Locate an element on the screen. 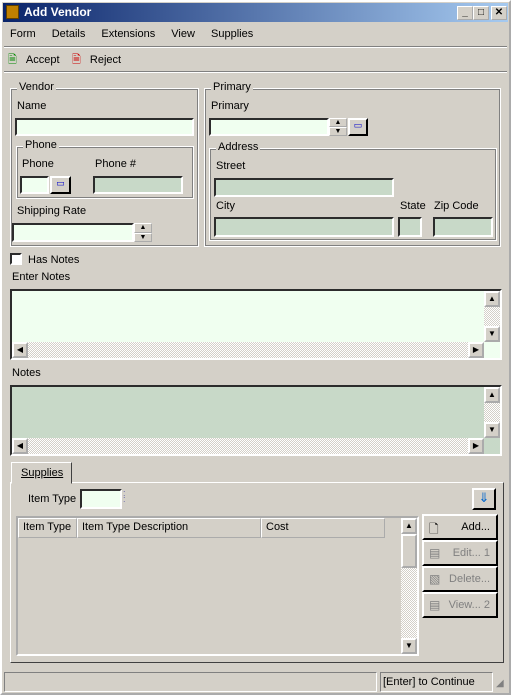  accept-icon: 🗎 is located at coordinates (12, 60).